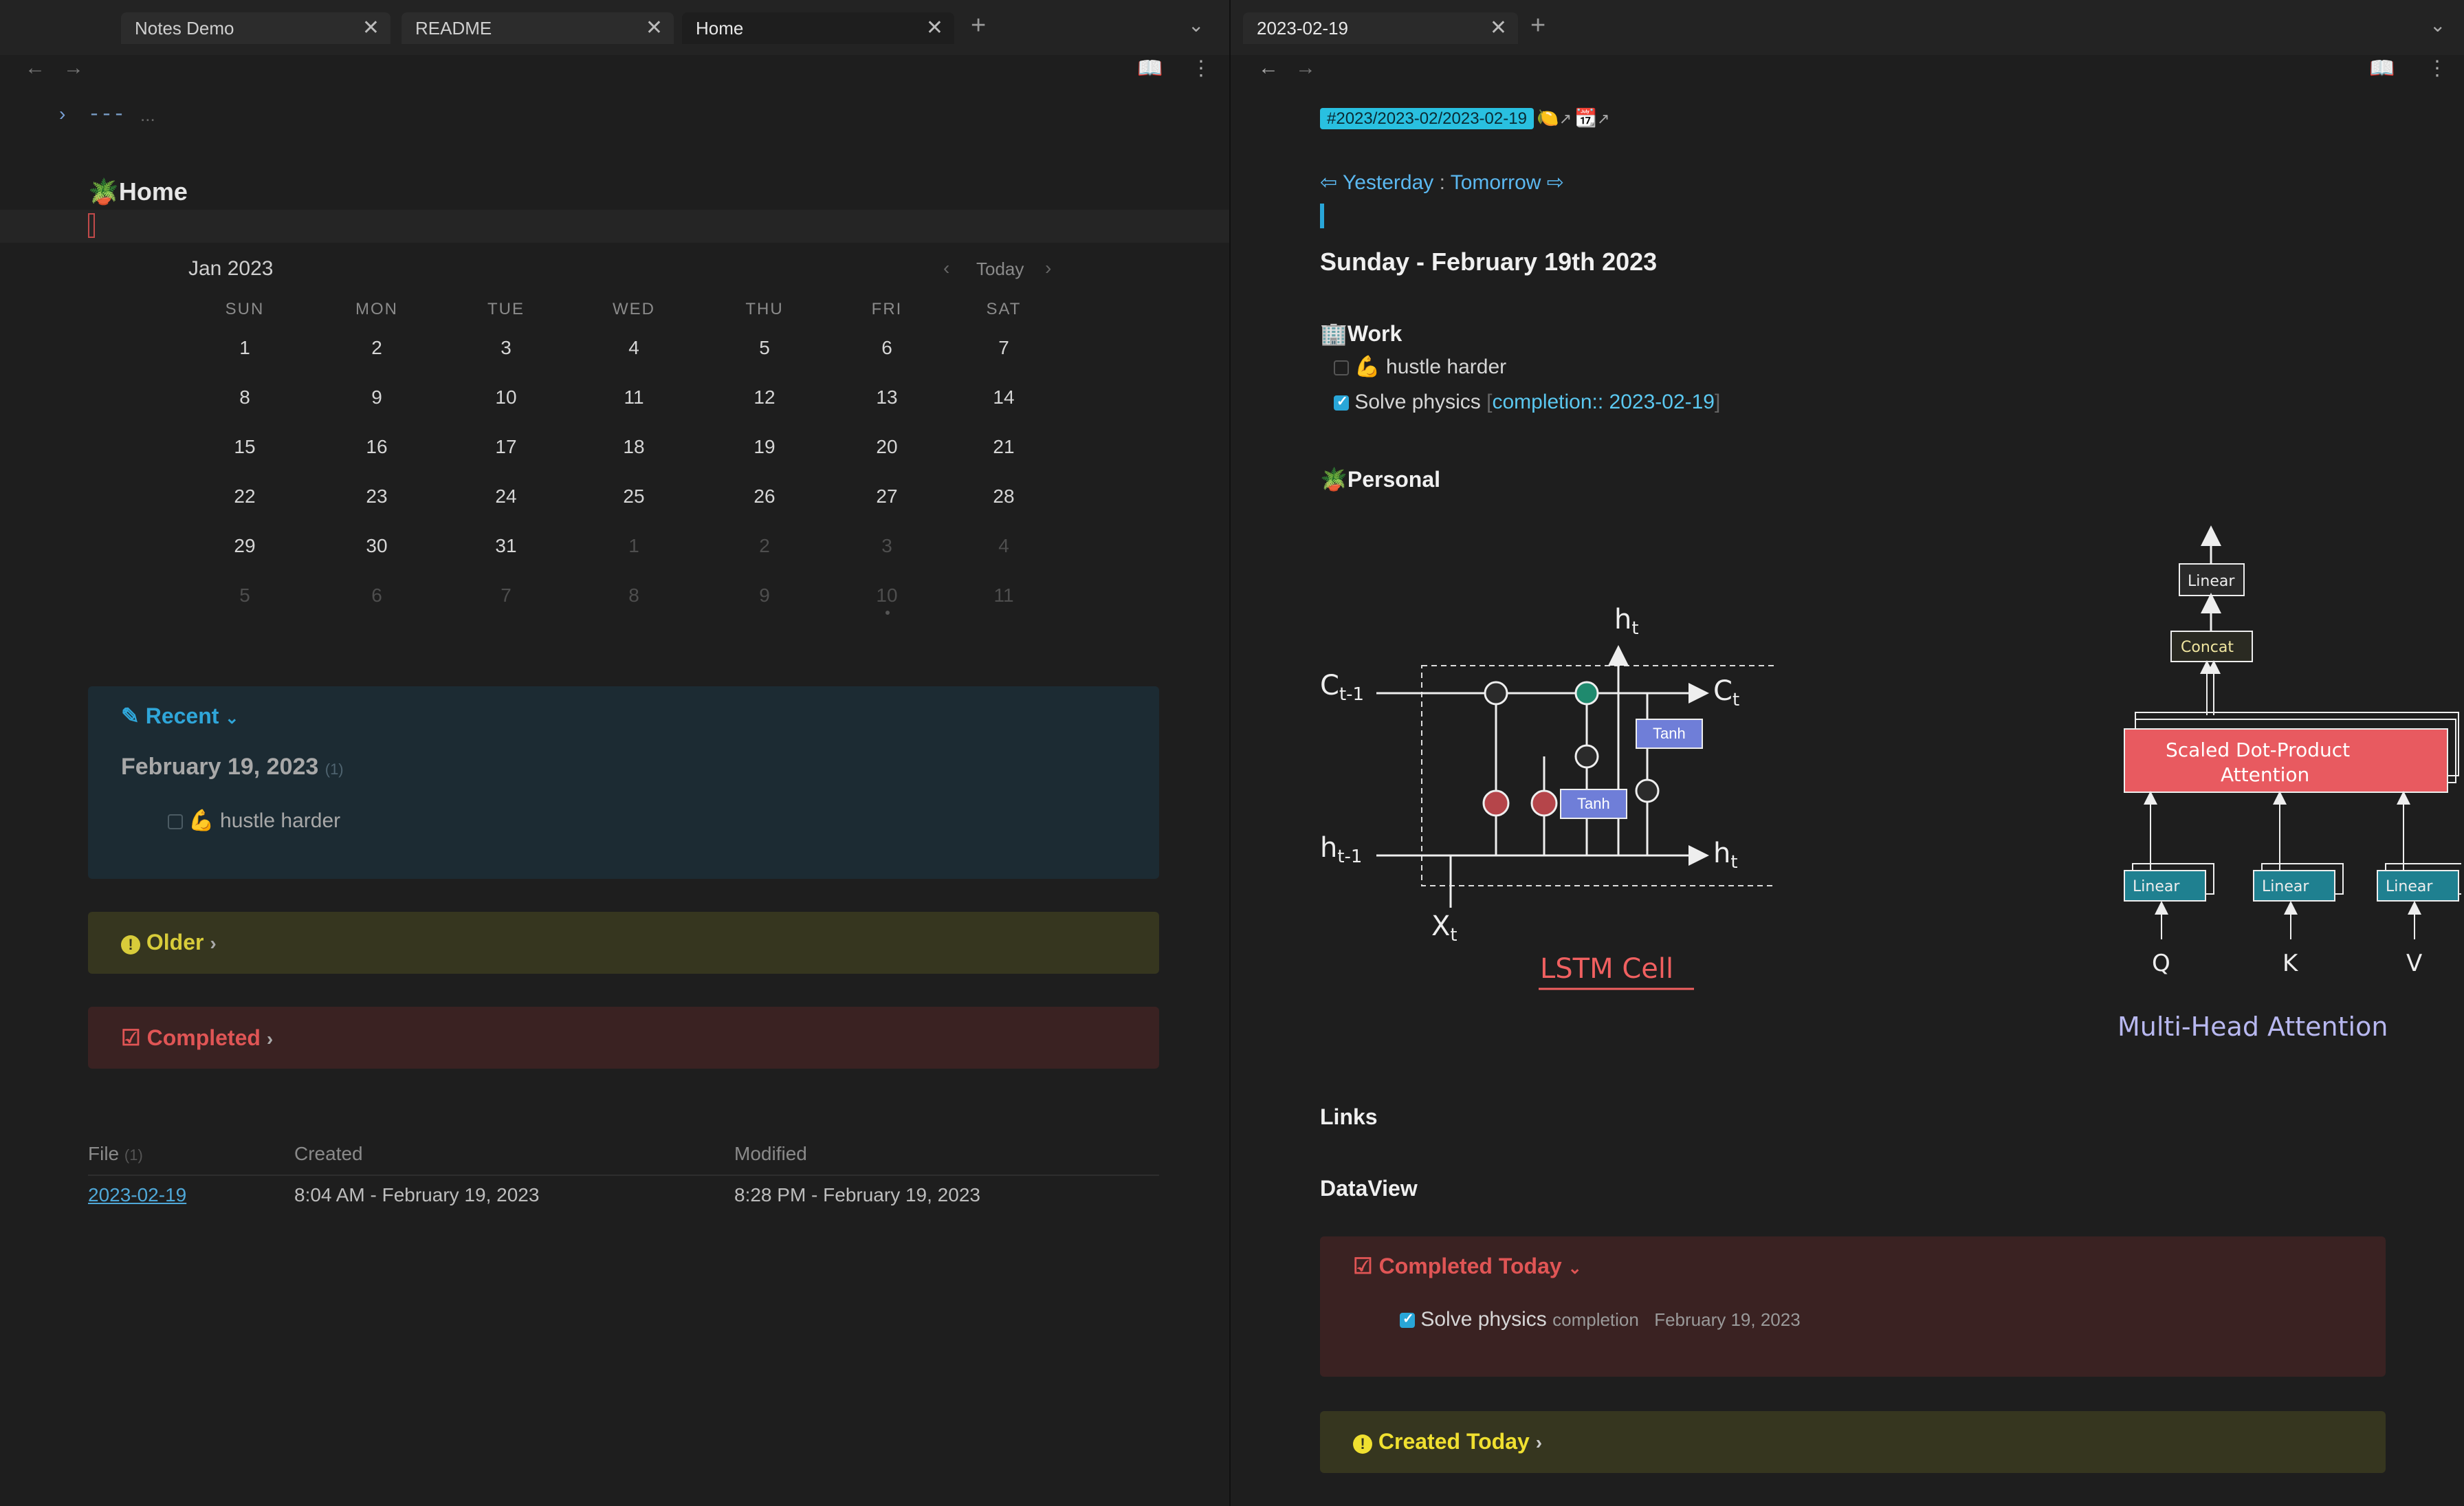 Image resolution: width=2464 pixels, height=1506 pixels. Describe the element at coordinates (328, 1154) in the screenshot. I see `table-header-created: Created` at that location.